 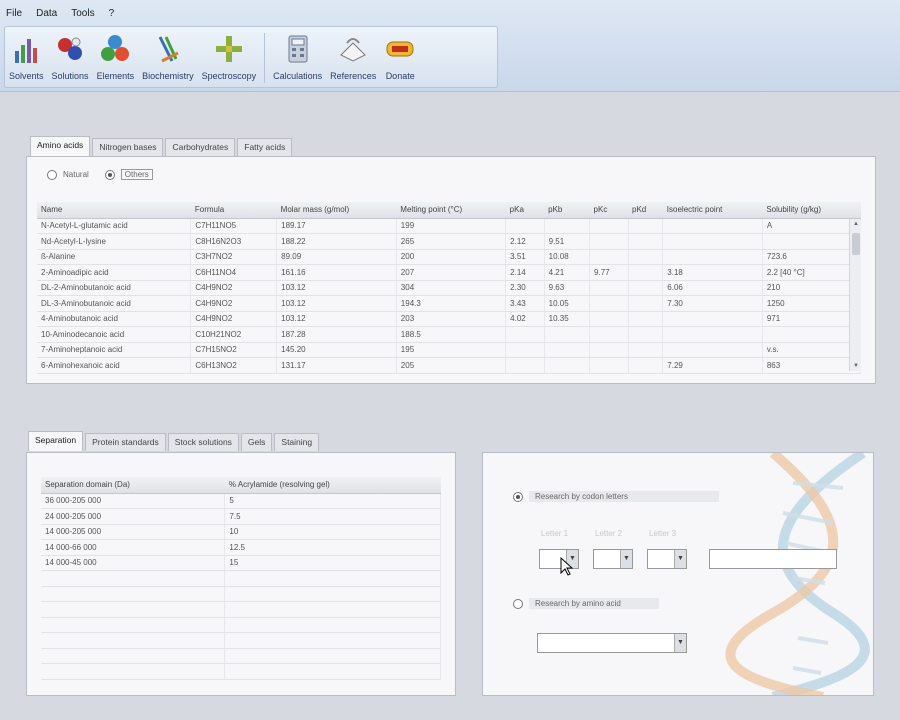 What do you see at coordinates (612, 643) in the screenshot?
I see `amino-acid-combo: ▼` at bounding box center [612, 643].